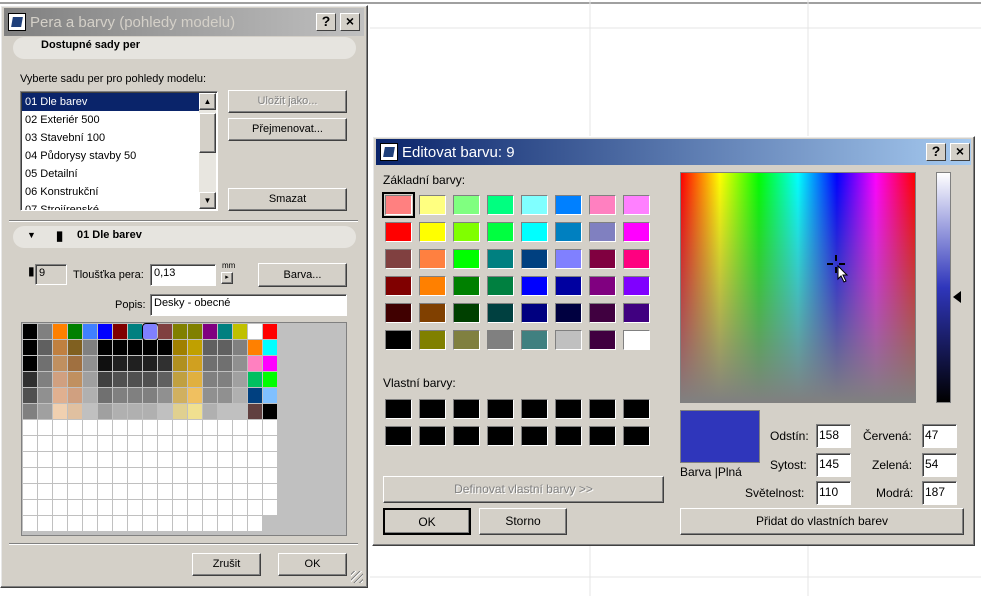 The width and height of the screenshot is (981, 596). I want to click on ok-button: OK, so click(312, 564).